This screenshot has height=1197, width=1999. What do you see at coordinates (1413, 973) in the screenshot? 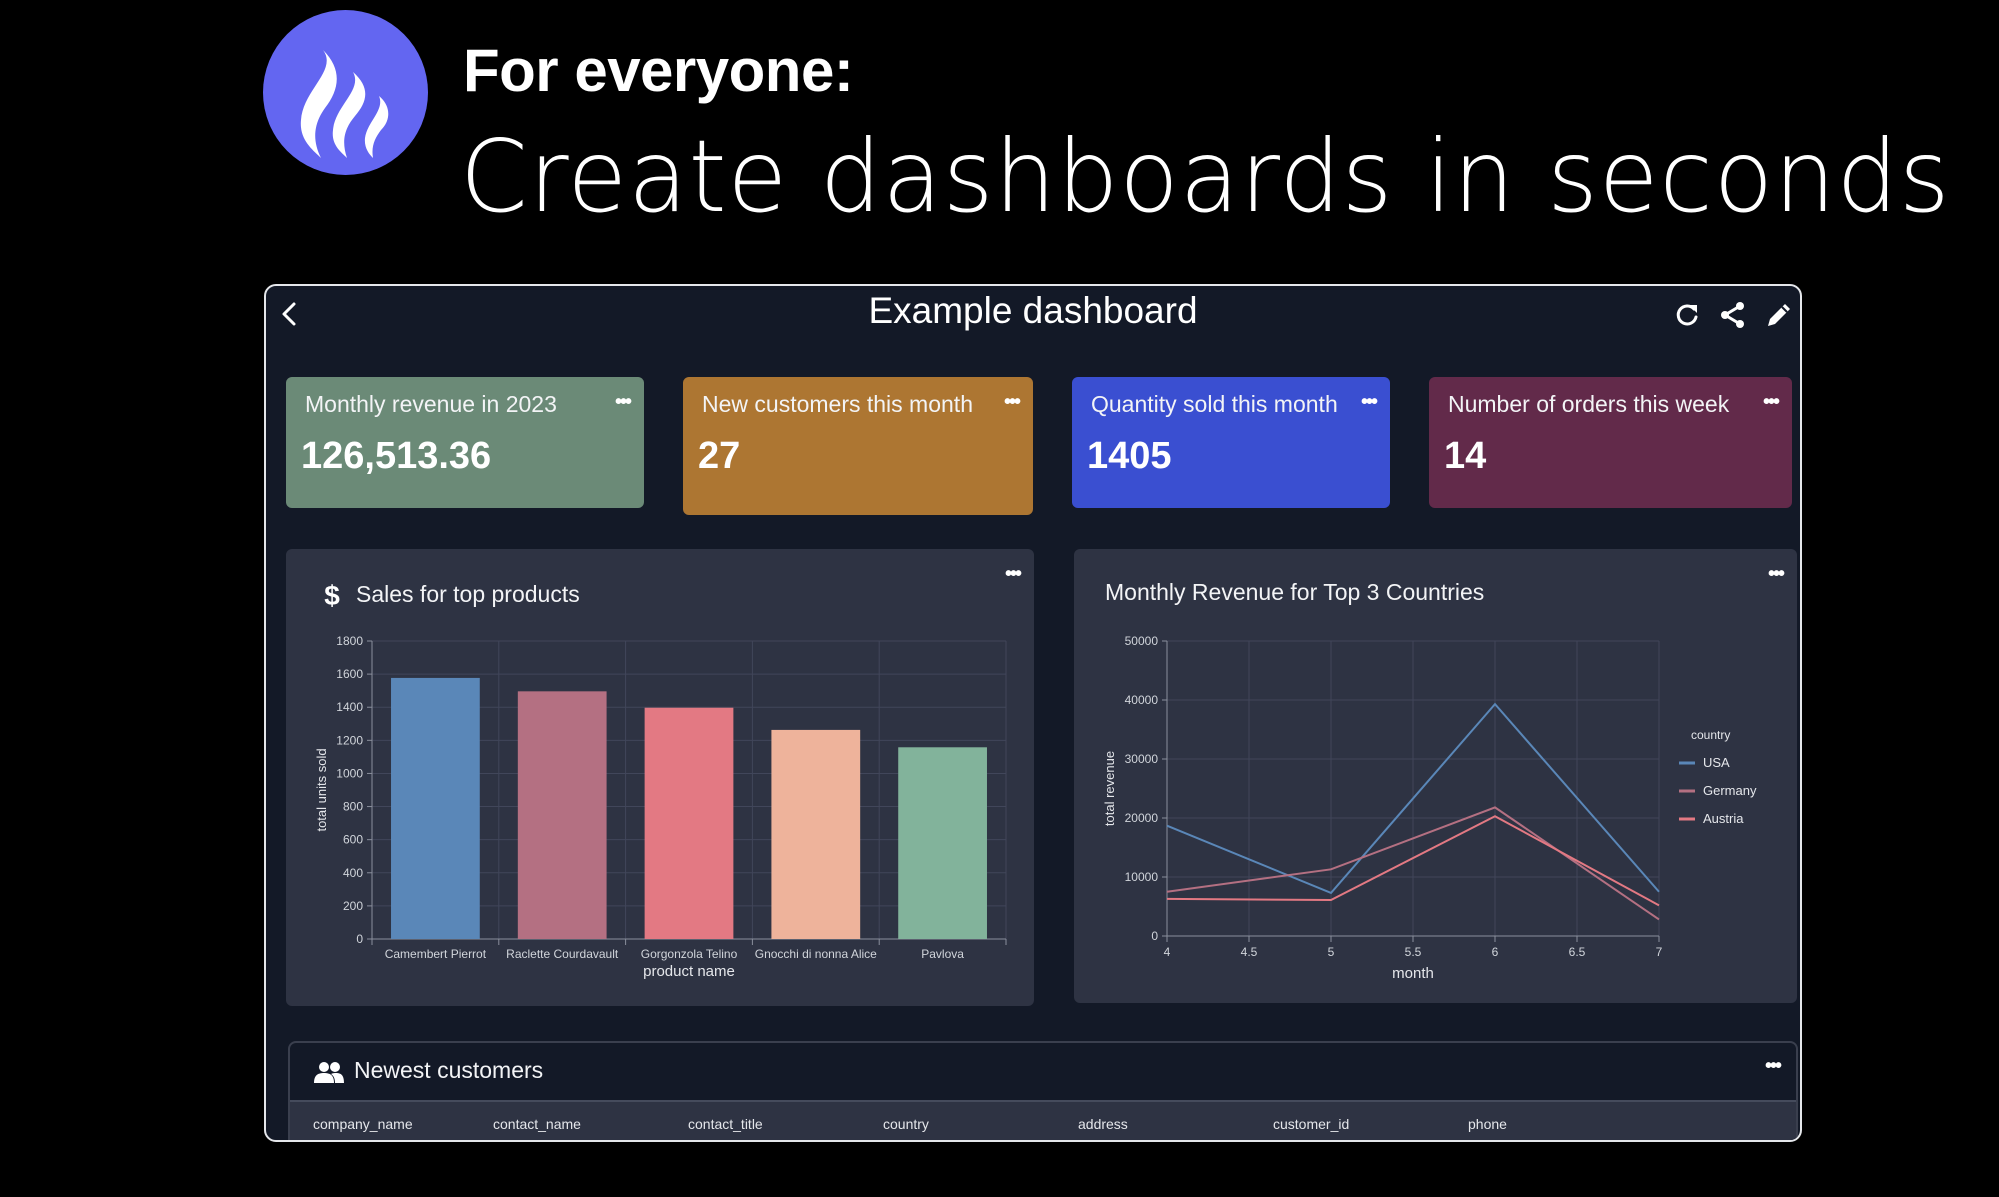
I see `x-axis-label: month` at bounding box center [1413, 973].